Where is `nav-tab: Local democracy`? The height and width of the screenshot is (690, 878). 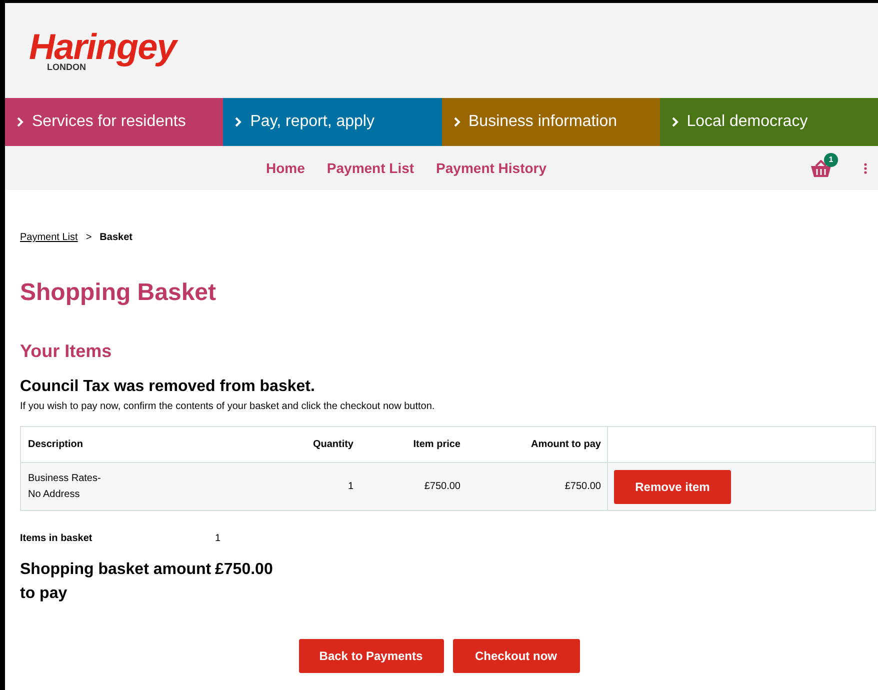 nav-tab: Local democracy is located at coordinates (769, 122).